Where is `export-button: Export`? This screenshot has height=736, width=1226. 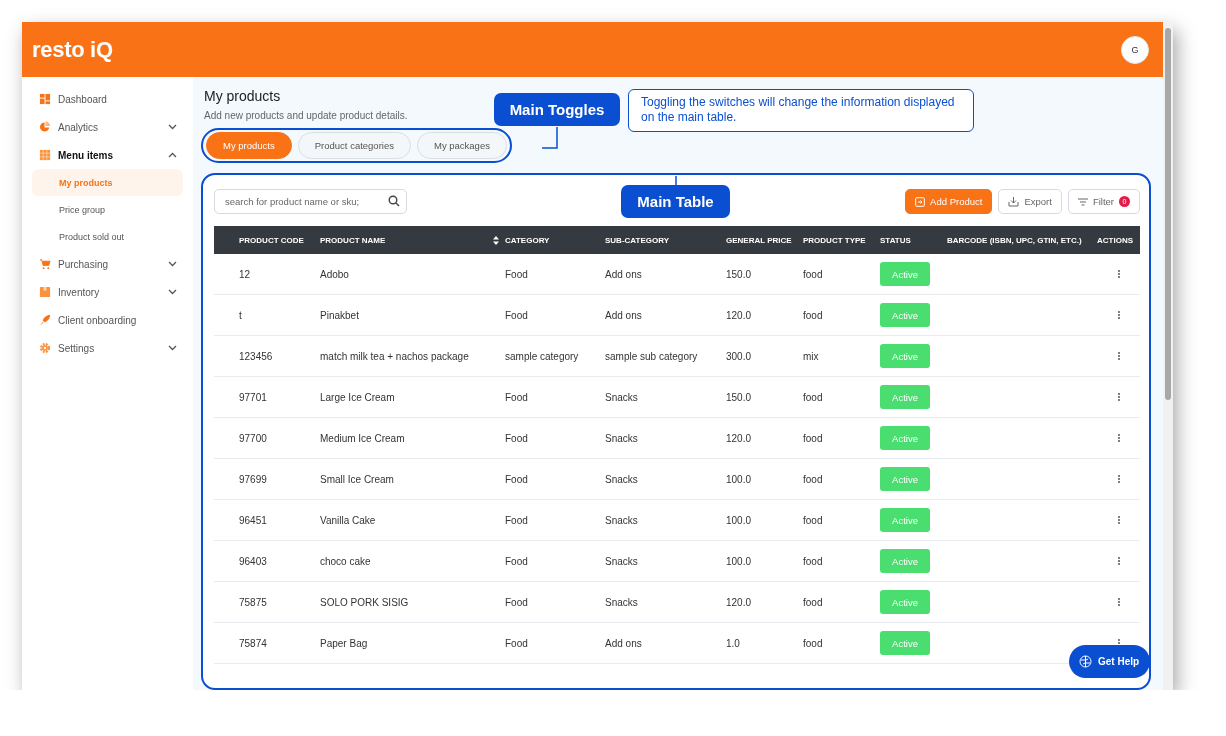
export-button: Export is located at coordinates (1030, 201).